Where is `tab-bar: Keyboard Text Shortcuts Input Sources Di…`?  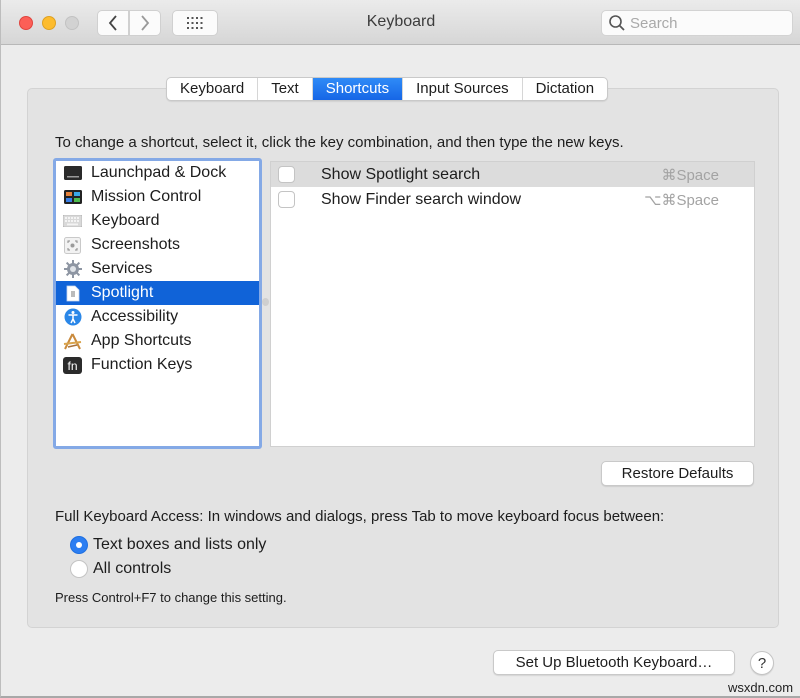 tab-bar: Keyboard Text Shortcuts Input Sources Di… is located at coordinates (387, 89).